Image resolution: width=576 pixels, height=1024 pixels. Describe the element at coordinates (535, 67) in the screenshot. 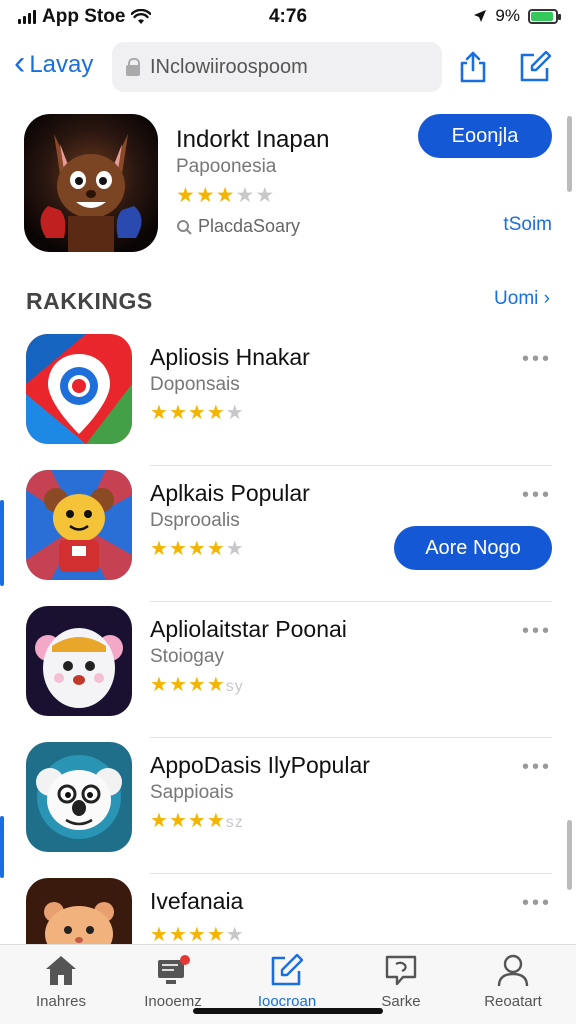

I see `compose-icon` at that location.